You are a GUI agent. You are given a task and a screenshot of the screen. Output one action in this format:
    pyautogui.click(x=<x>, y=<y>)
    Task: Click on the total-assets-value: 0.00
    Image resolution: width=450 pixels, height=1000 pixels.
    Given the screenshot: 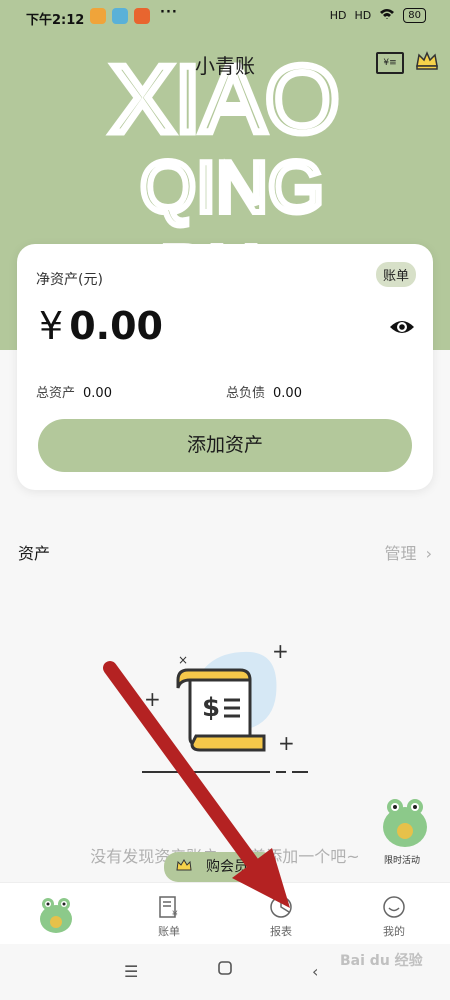 What is the action you would take?
    pyautogui.click(x=97, y=393)
    